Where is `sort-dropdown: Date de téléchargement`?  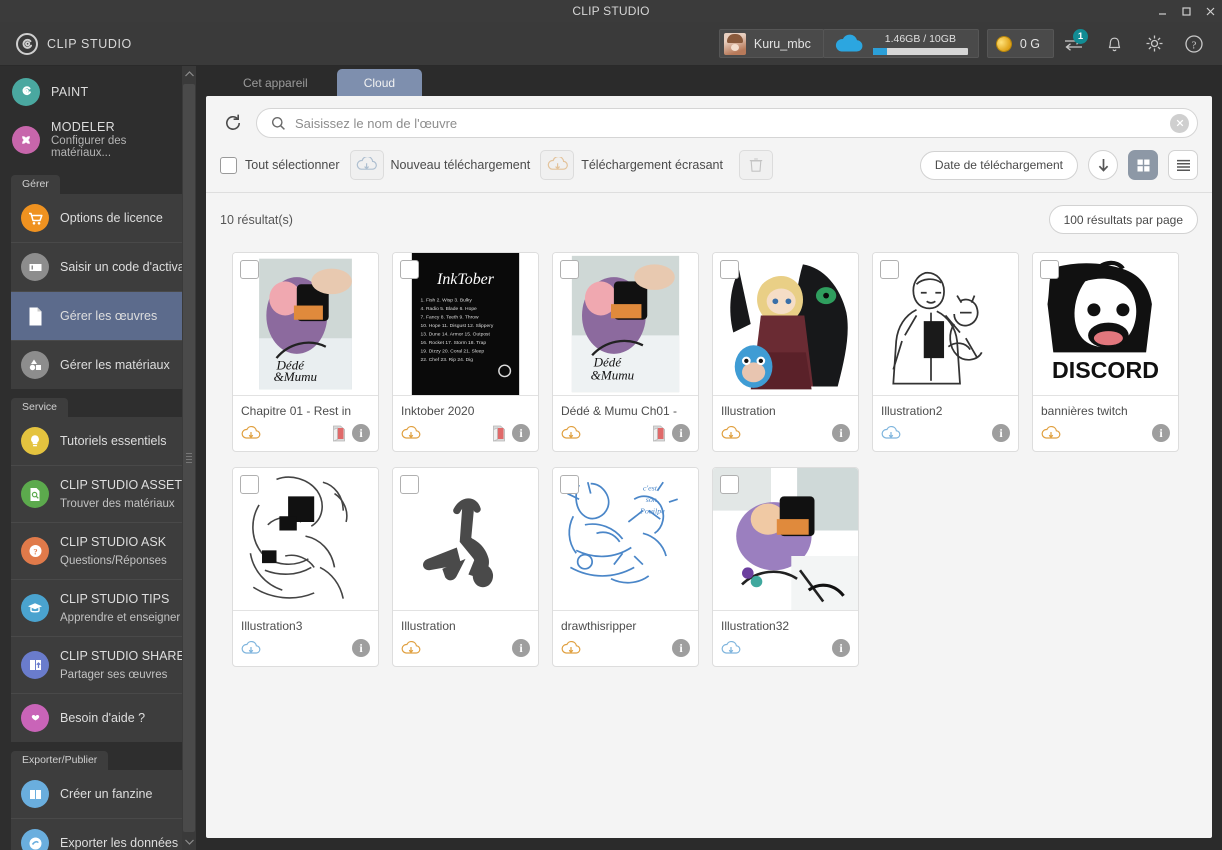 sort-dropdown: Date de téléchargement is located at coordinates (998, 165).